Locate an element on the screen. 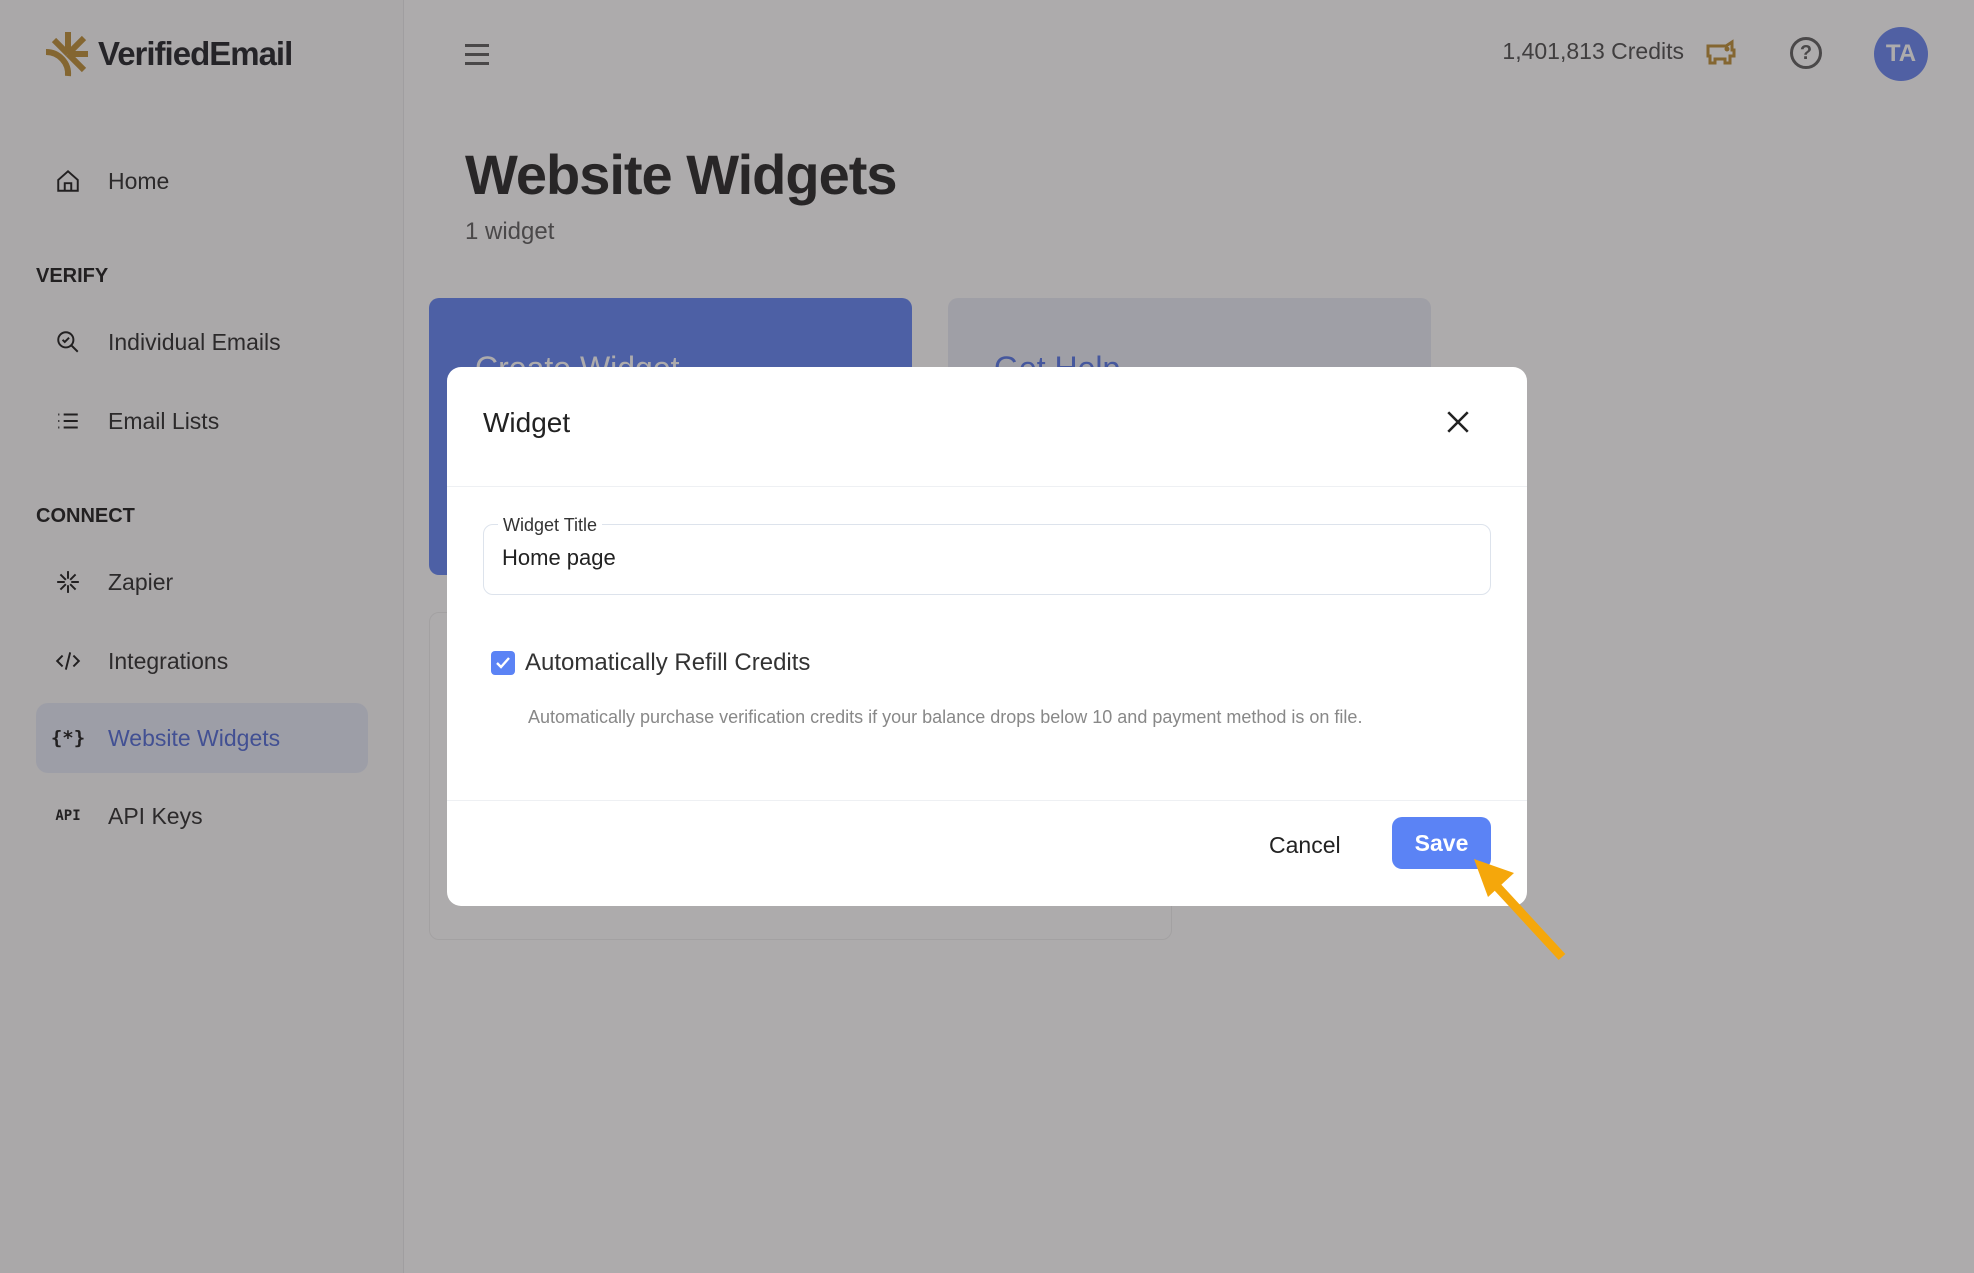  widget-title-field: Widget Title is located at coordinates (987, 555).